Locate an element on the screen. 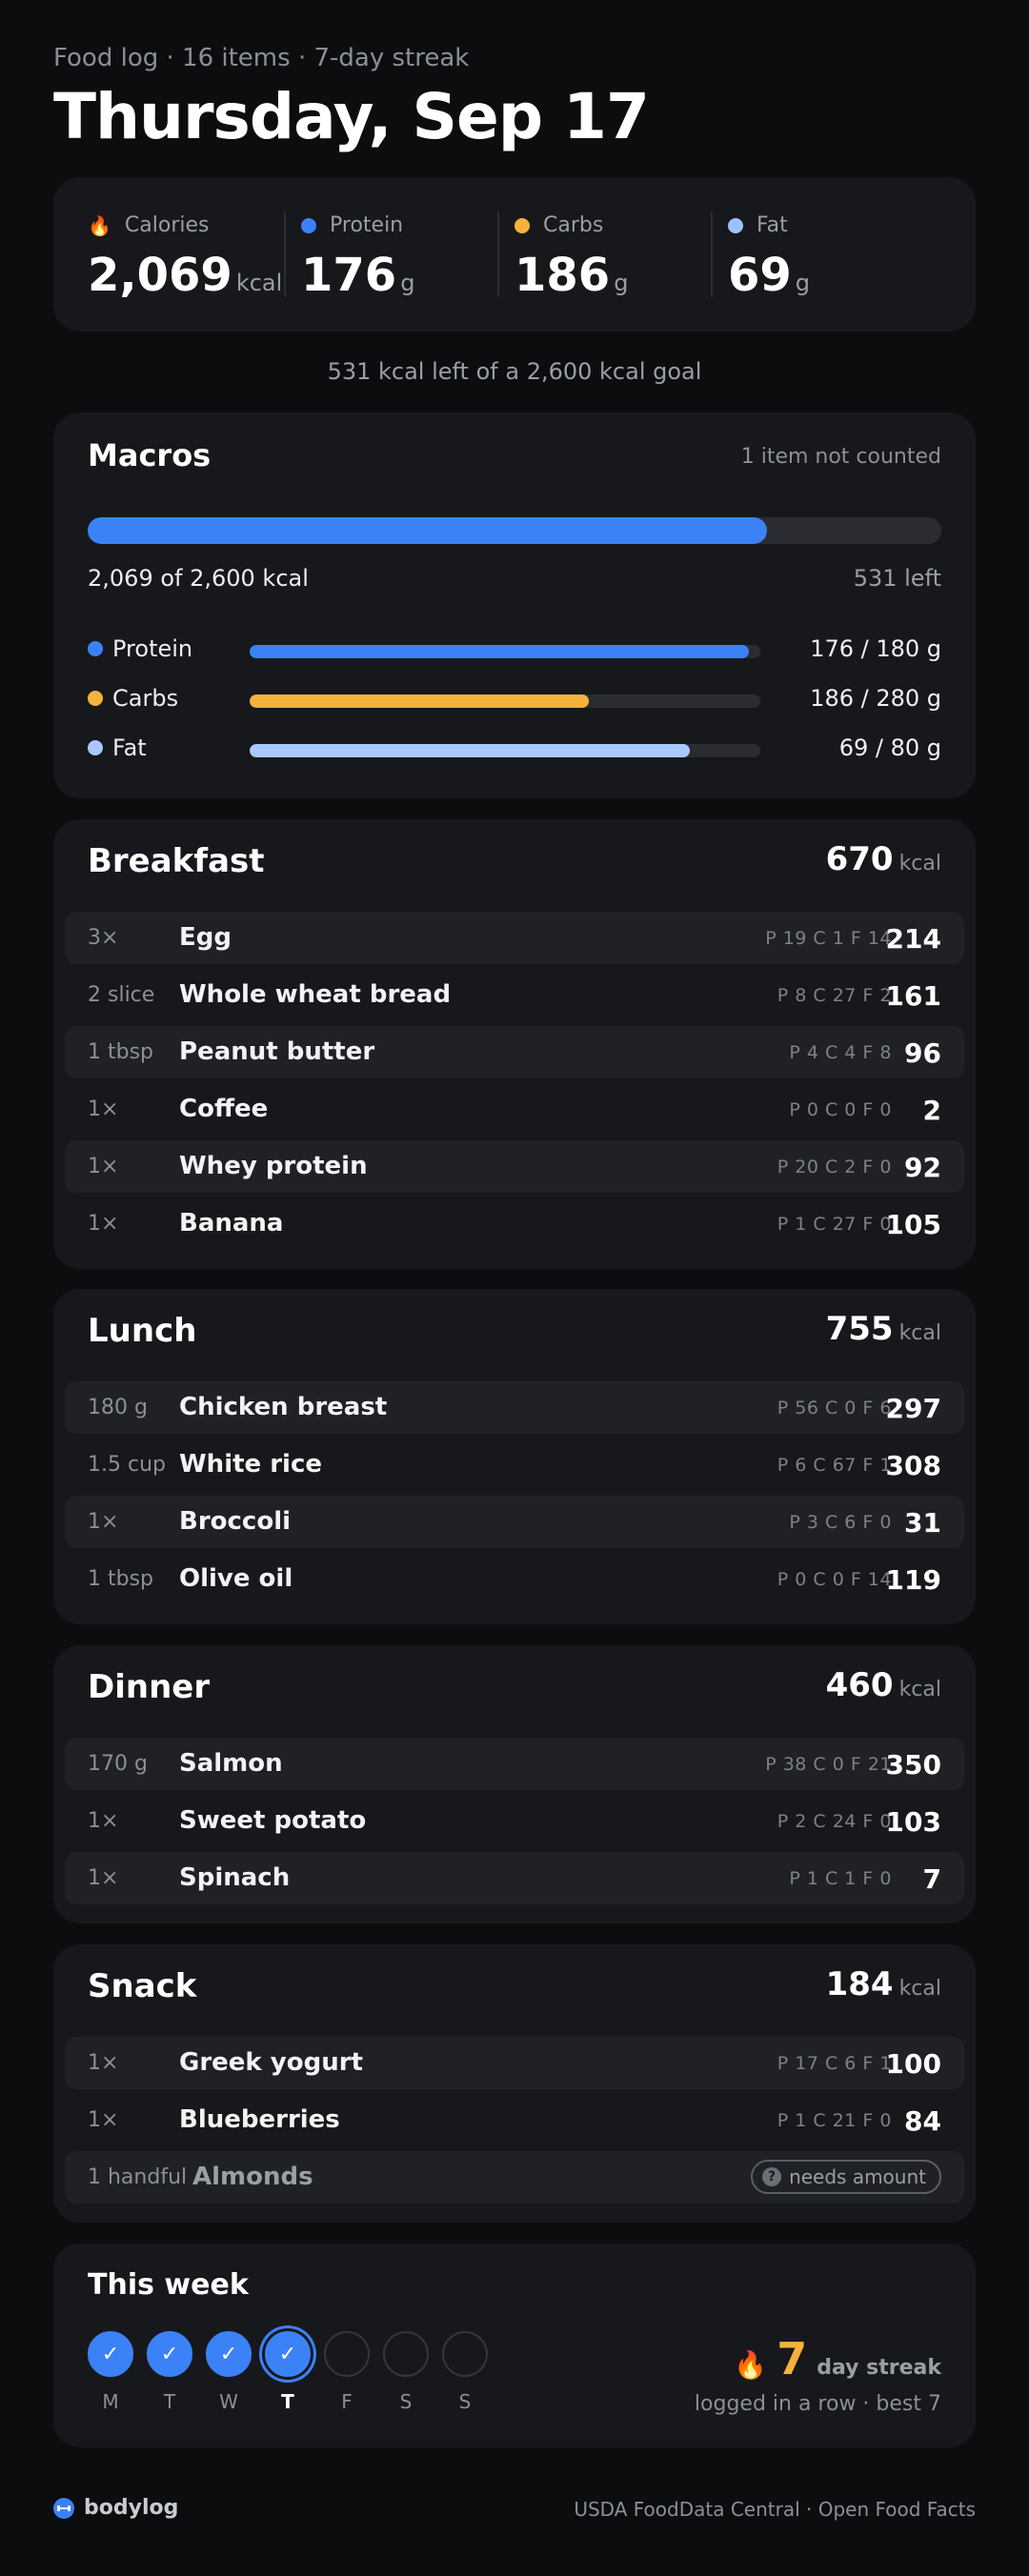 The width and height of the screenshot is (1029, 2576). meal-title: Snack is located at coordinates (142, 1986).